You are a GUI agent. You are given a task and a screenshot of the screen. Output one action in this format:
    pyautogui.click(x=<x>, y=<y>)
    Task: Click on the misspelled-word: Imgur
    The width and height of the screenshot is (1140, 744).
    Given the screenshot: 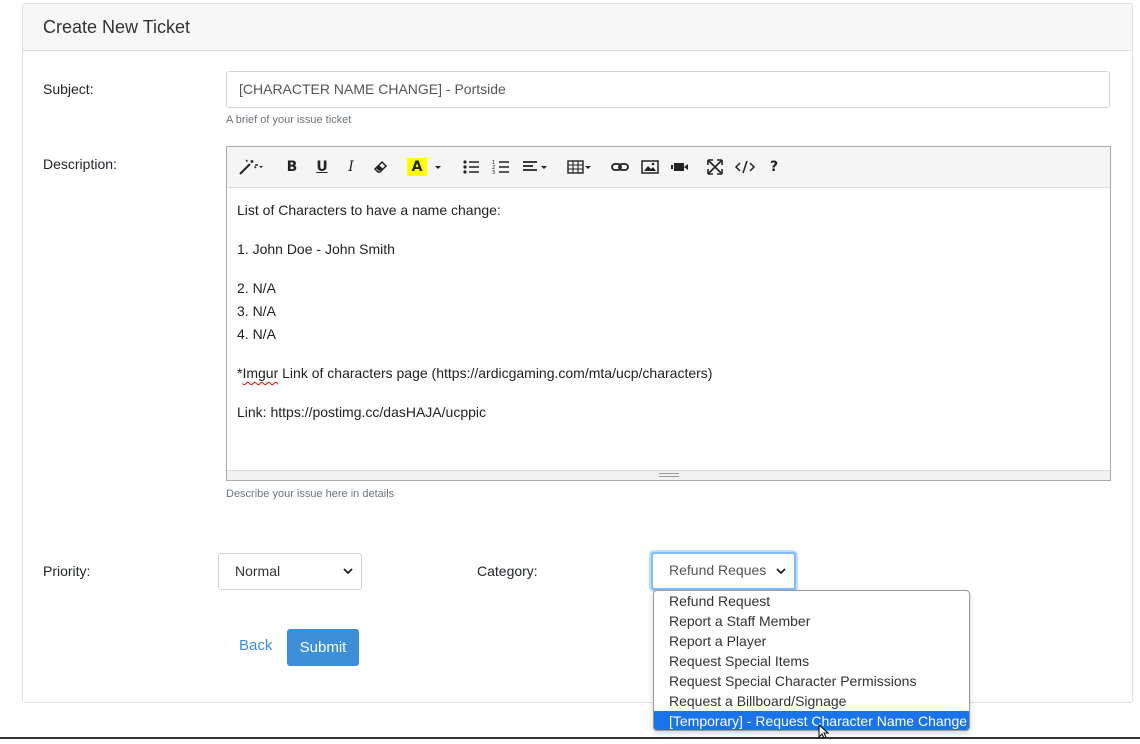 What is the action you would take?
    pyautogui.click(x=260, y=373)
    